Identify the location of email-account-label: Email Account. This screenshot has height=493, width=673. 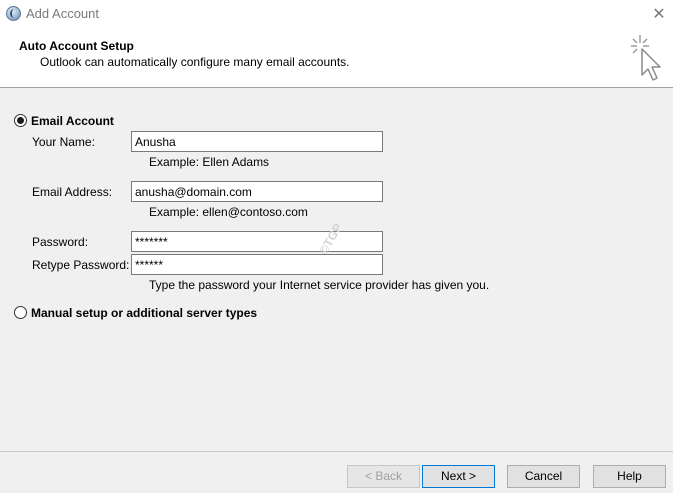
(72, 121).